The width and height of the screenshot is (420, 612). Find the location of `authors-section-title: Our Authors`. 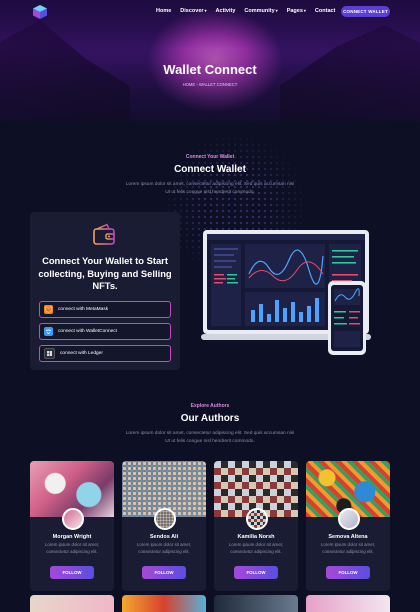

authors-section-title: Our Authors is located at coordinates (210, 418).